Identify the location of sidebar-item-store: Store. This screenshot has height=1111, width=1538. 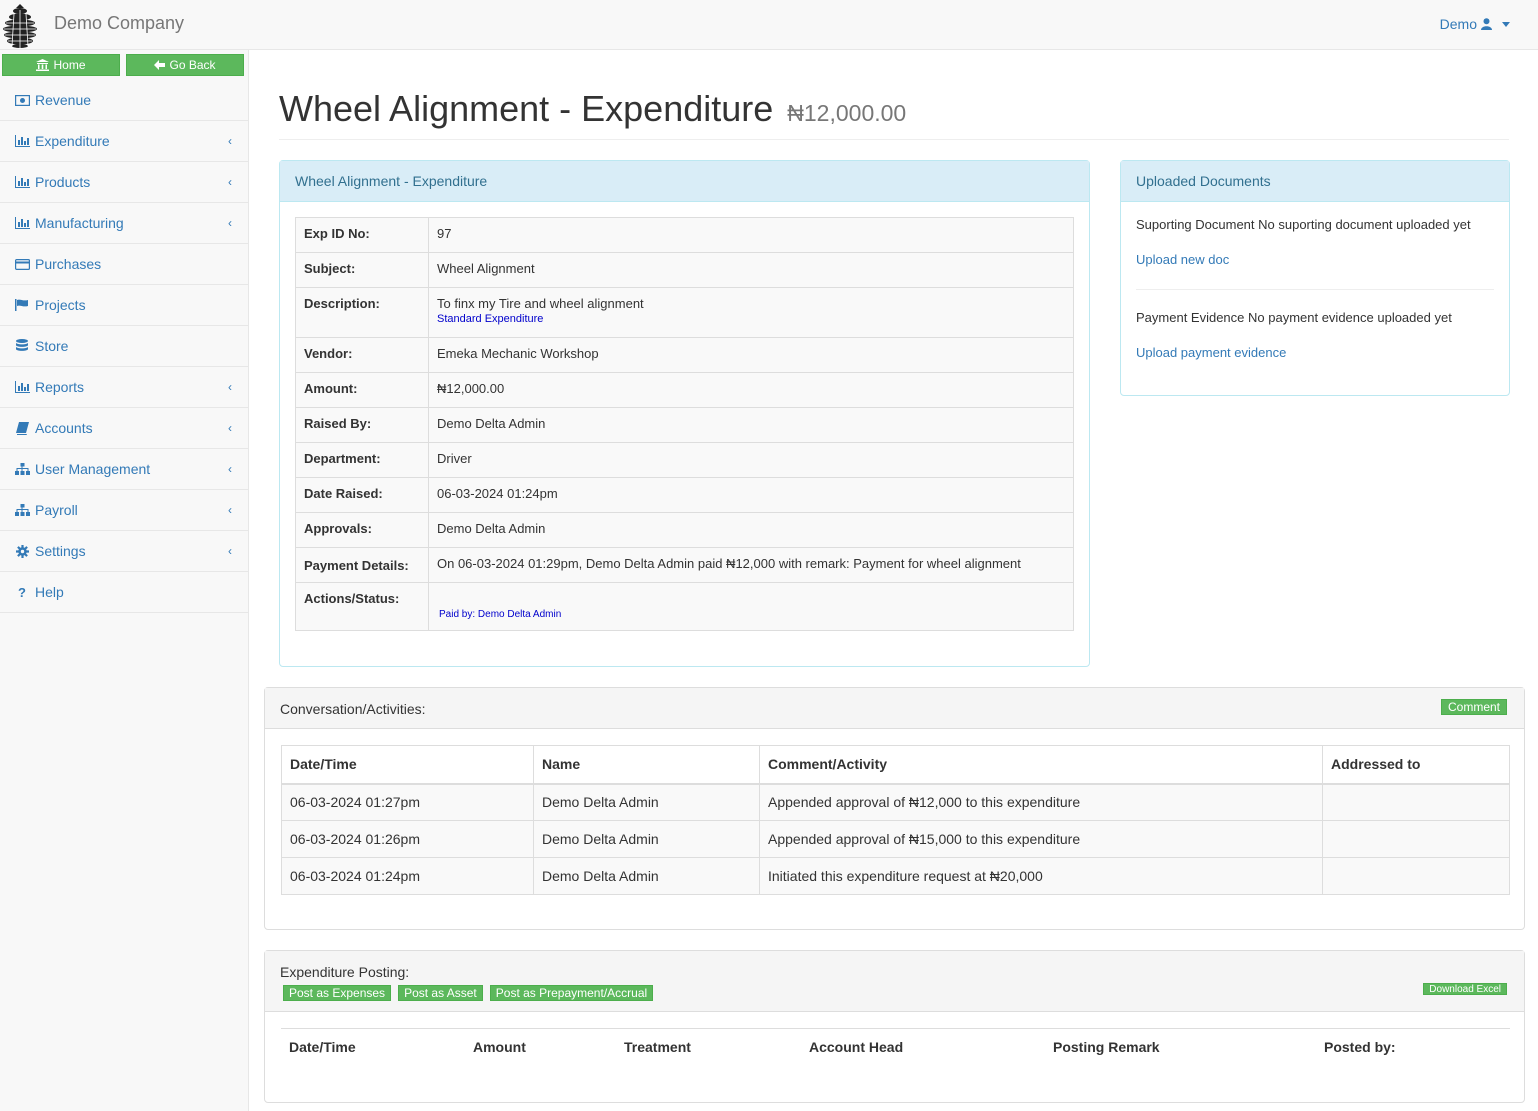
(124, 346).